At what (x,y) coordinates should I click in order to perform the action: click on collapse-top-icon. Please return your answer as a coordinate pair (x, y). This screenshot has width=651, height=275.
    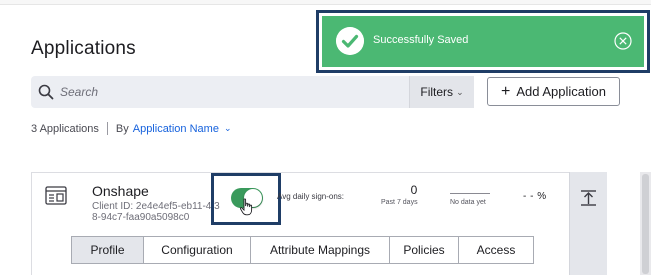
    Looking at the image, I should click on (588, 198).